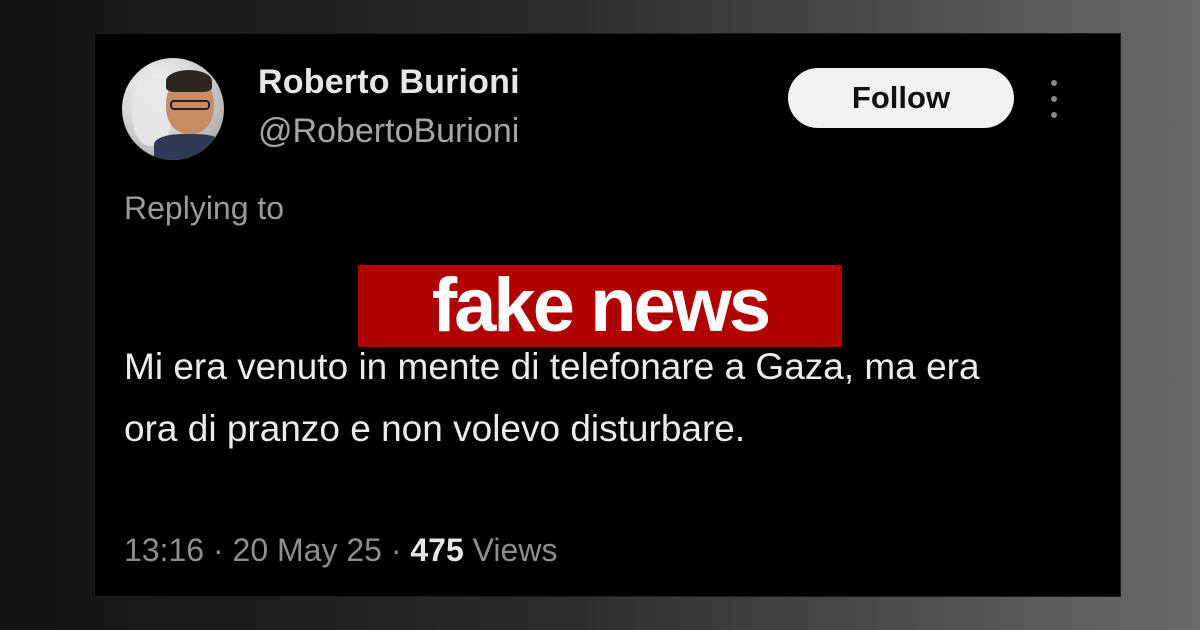 Image resolution: width=1200 pixels, height=630 pixels. Describe the element at coordinates (901, 98) in the screenshot. I see `follow-button: Follow` at that location.